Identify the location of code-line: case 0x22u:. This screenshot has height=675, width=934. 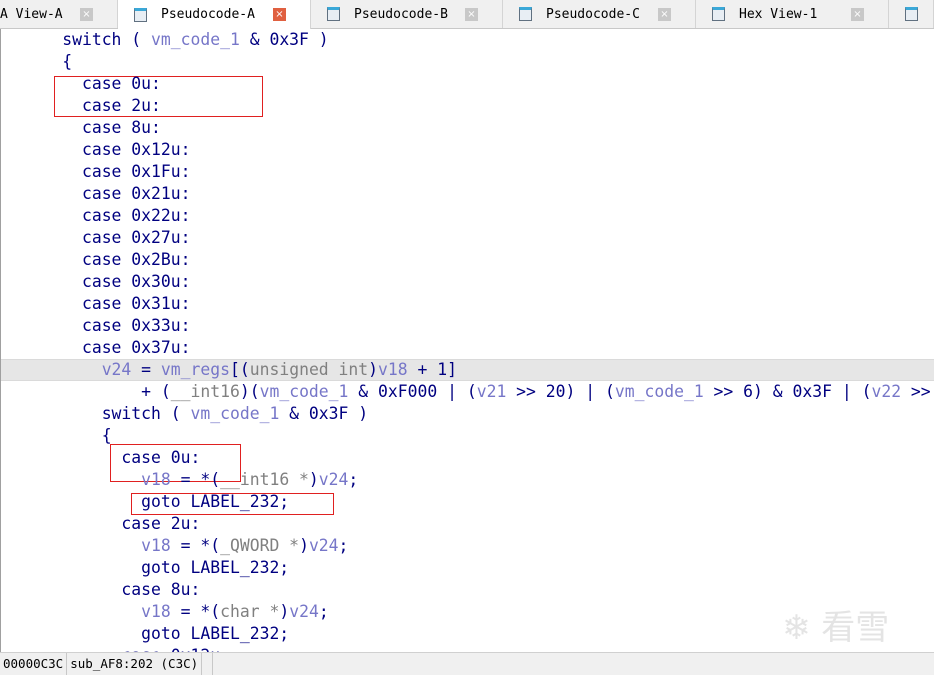
(97, 216).